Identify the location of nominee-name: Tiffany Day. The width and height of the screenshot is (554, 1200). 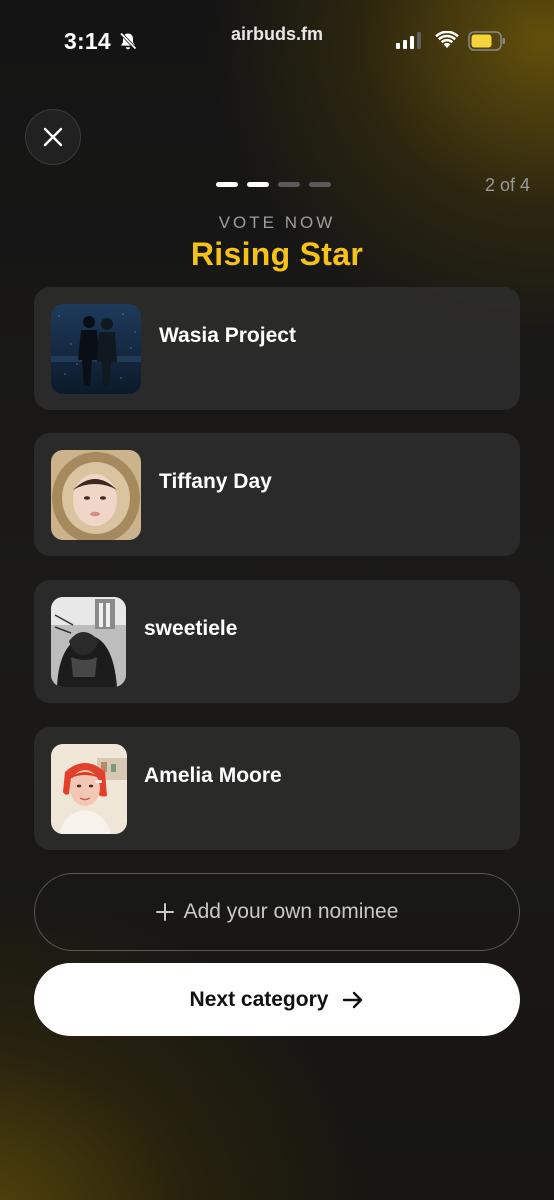
(215, 481).